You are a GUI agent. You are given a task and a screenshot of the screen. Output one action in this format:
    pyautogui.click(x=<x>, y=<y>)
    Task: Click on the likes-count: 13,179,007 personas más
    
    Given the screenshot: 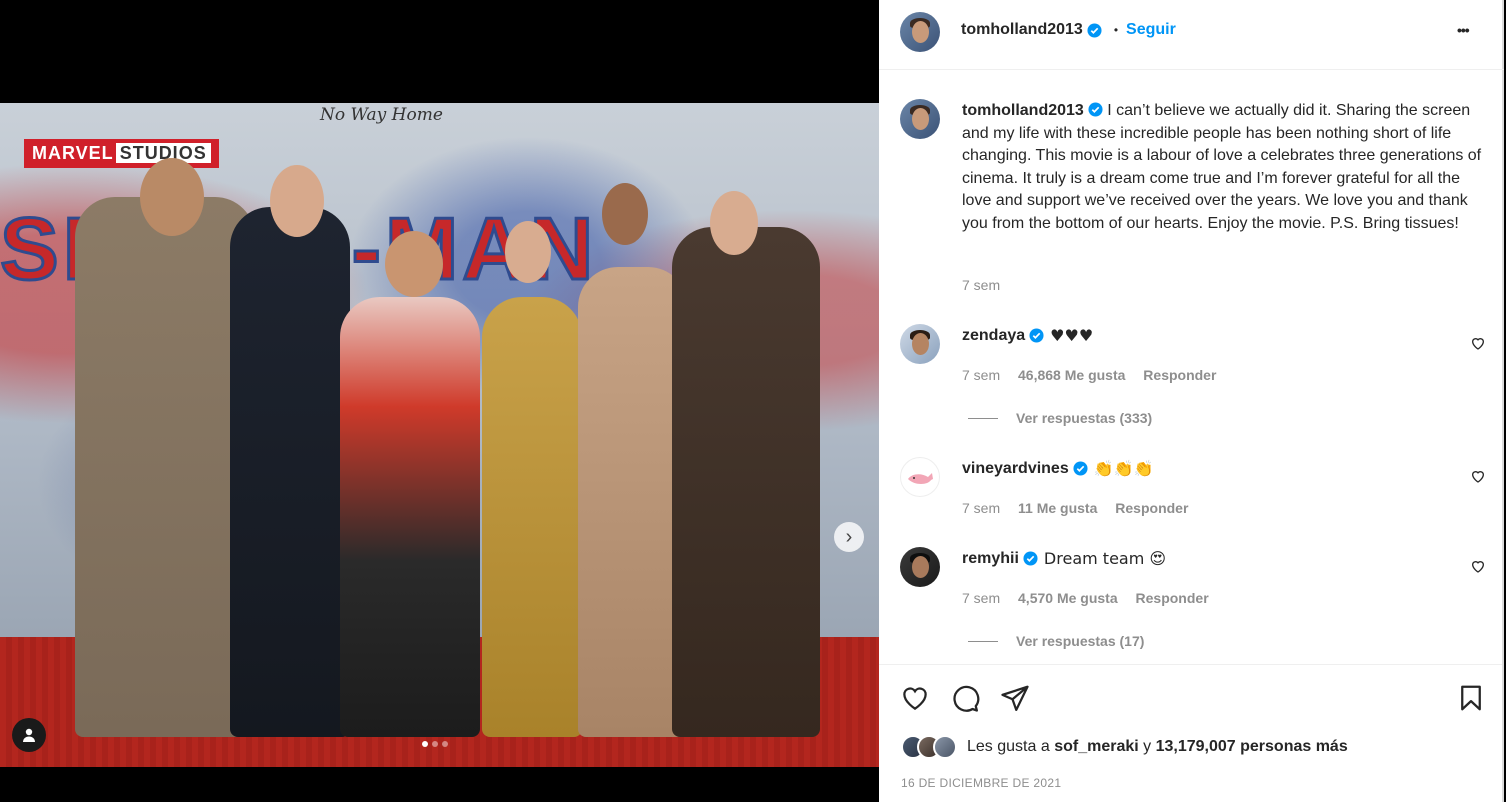 What is the action you would take?
    pyautogui.click(x=1252, y=746)
    